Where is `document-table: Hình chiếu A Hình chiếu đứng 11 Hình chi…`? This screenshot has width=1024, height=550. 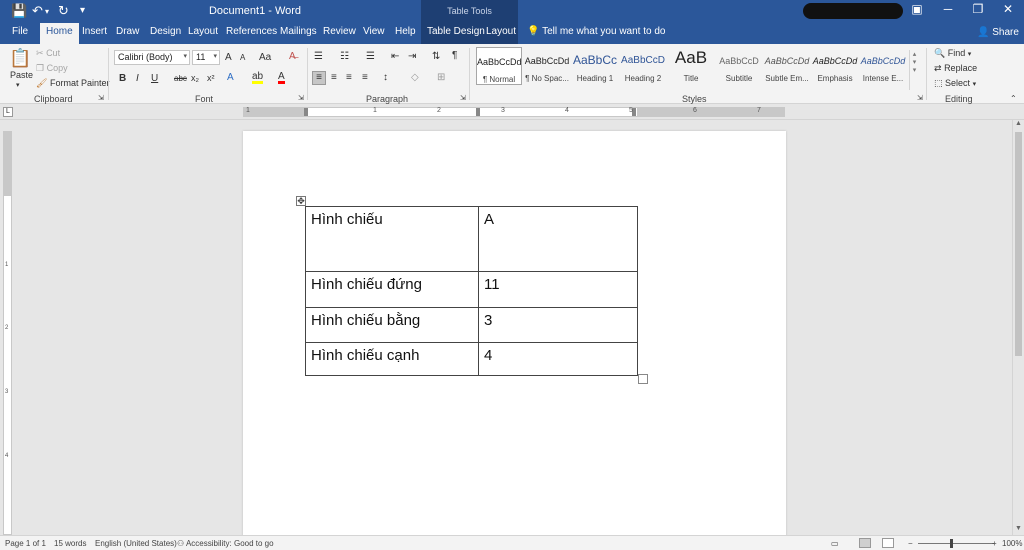 document-table: Hình chiếu A Hình chiếu đứng 11 Hình chi… is located at coordinates (471, 291).